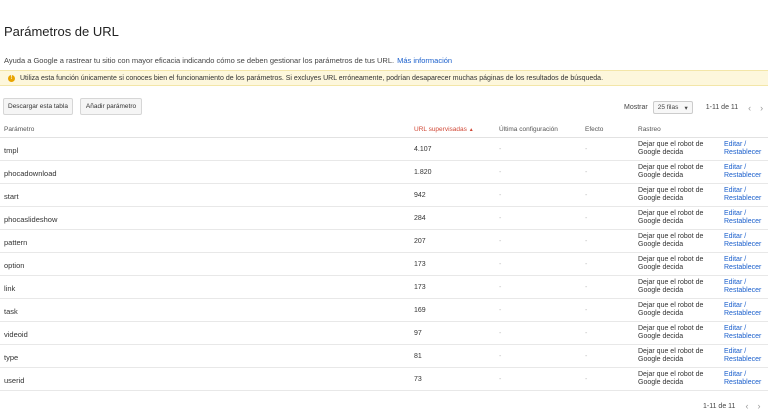  Describe the element at coordinates (11, 357) in the screenshot. I see `param-cell: type` at that location.